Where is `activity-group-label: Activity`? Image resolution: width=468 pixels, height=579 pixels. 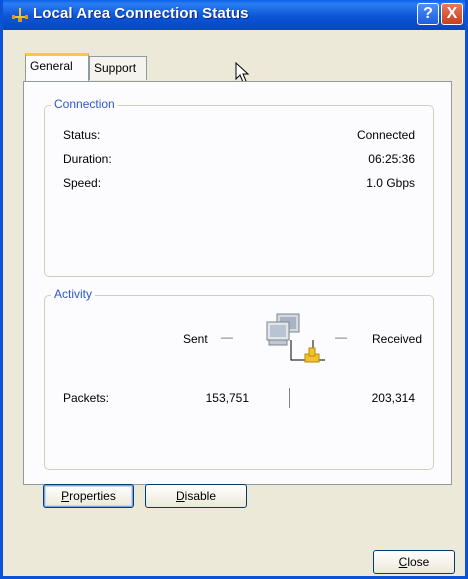
activity-group-label: Activity is located at coordinates (73, 294).